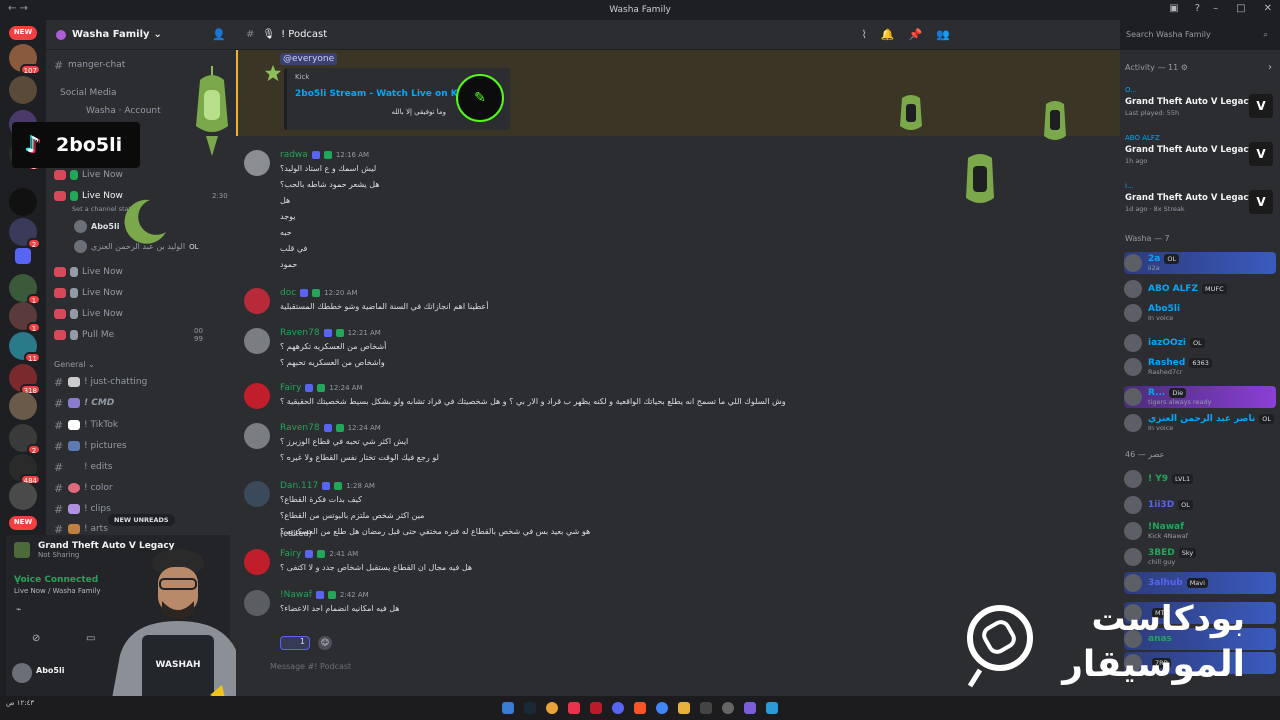 This screenshot has width=1280, height=720. Describe the element at coordinates (88, 93) in the screenshot. I see `channel-item: Social Media` at that location.